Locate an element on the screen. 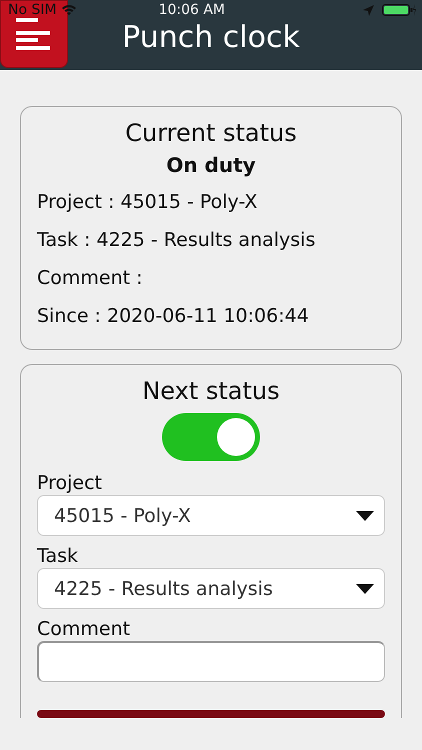 The height and width of the screenshot is (750, 422). menu-button is located at coordinates (34, 34).